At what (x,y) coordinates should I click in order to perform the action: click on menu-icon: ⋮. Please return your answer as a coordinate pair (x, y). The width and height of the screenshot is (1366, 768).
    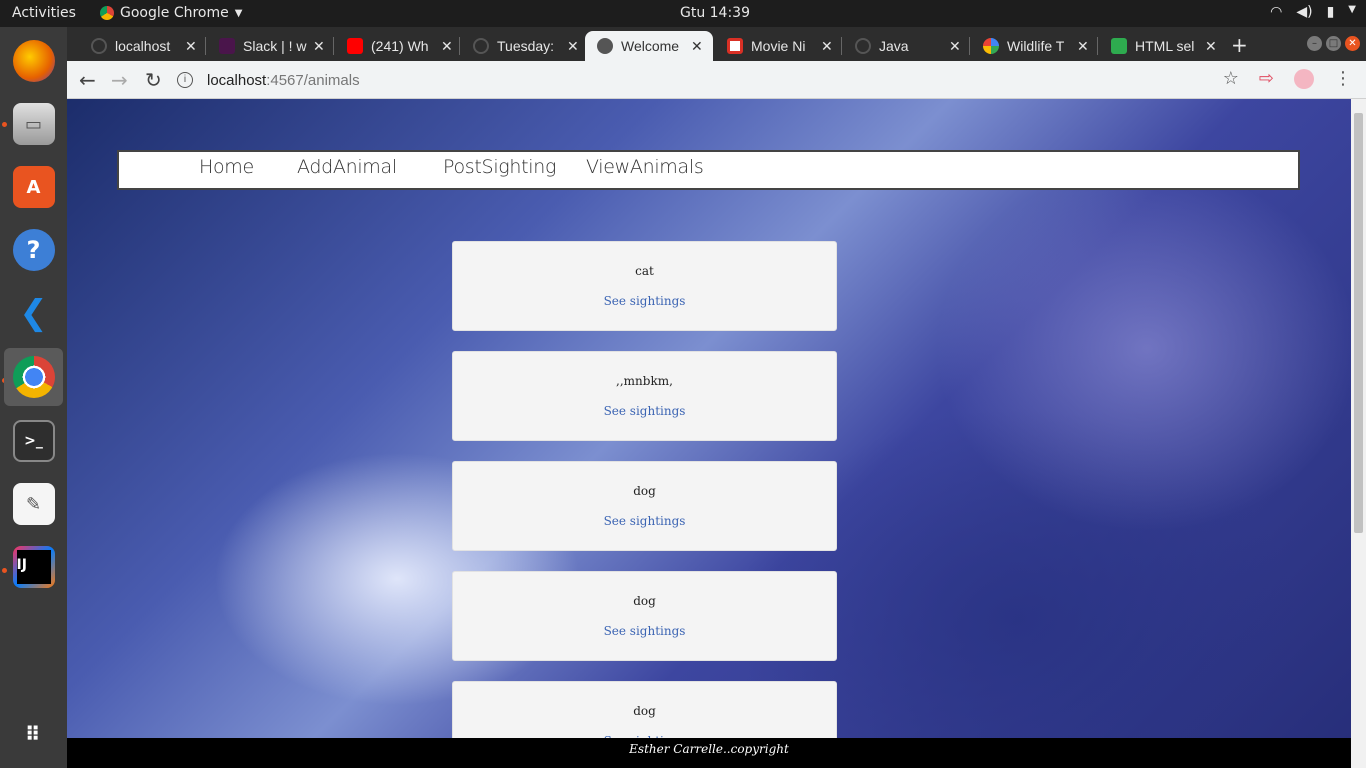
    Looking at the image, I should click on (1343, 78).